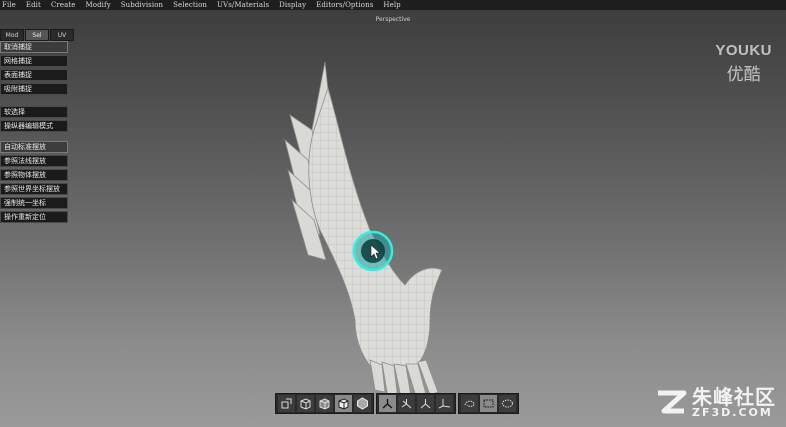 This screenshot has width=786, height=427. What do you see at coordinates (34, 189) in the screenshot?
I see `world-coord-place-button: 参照世界坐标摆放` at bounding box center [34, 189].